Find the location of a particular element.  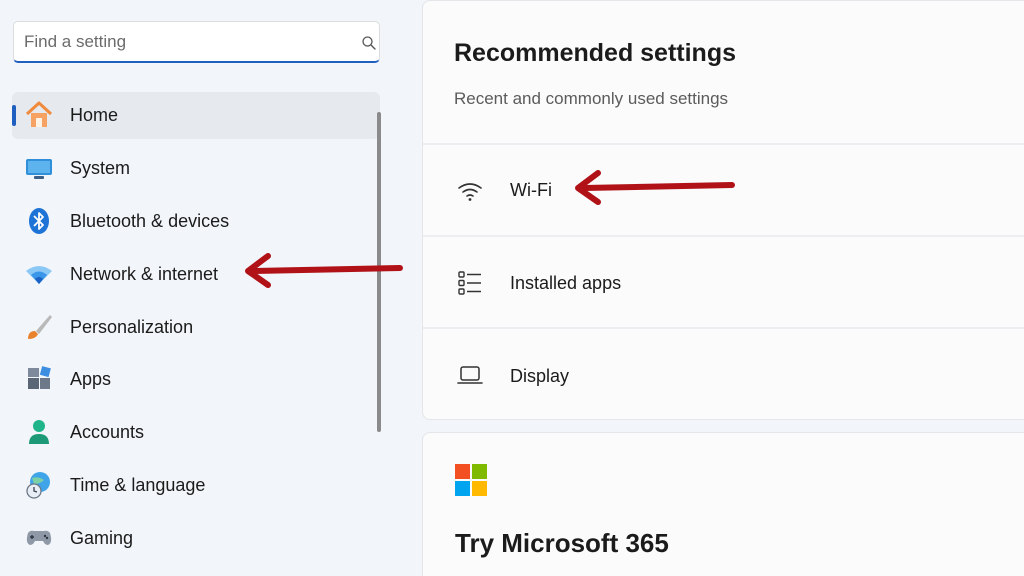

promo-title: Try Microsoft 365 is located at coordinates (562, 543).